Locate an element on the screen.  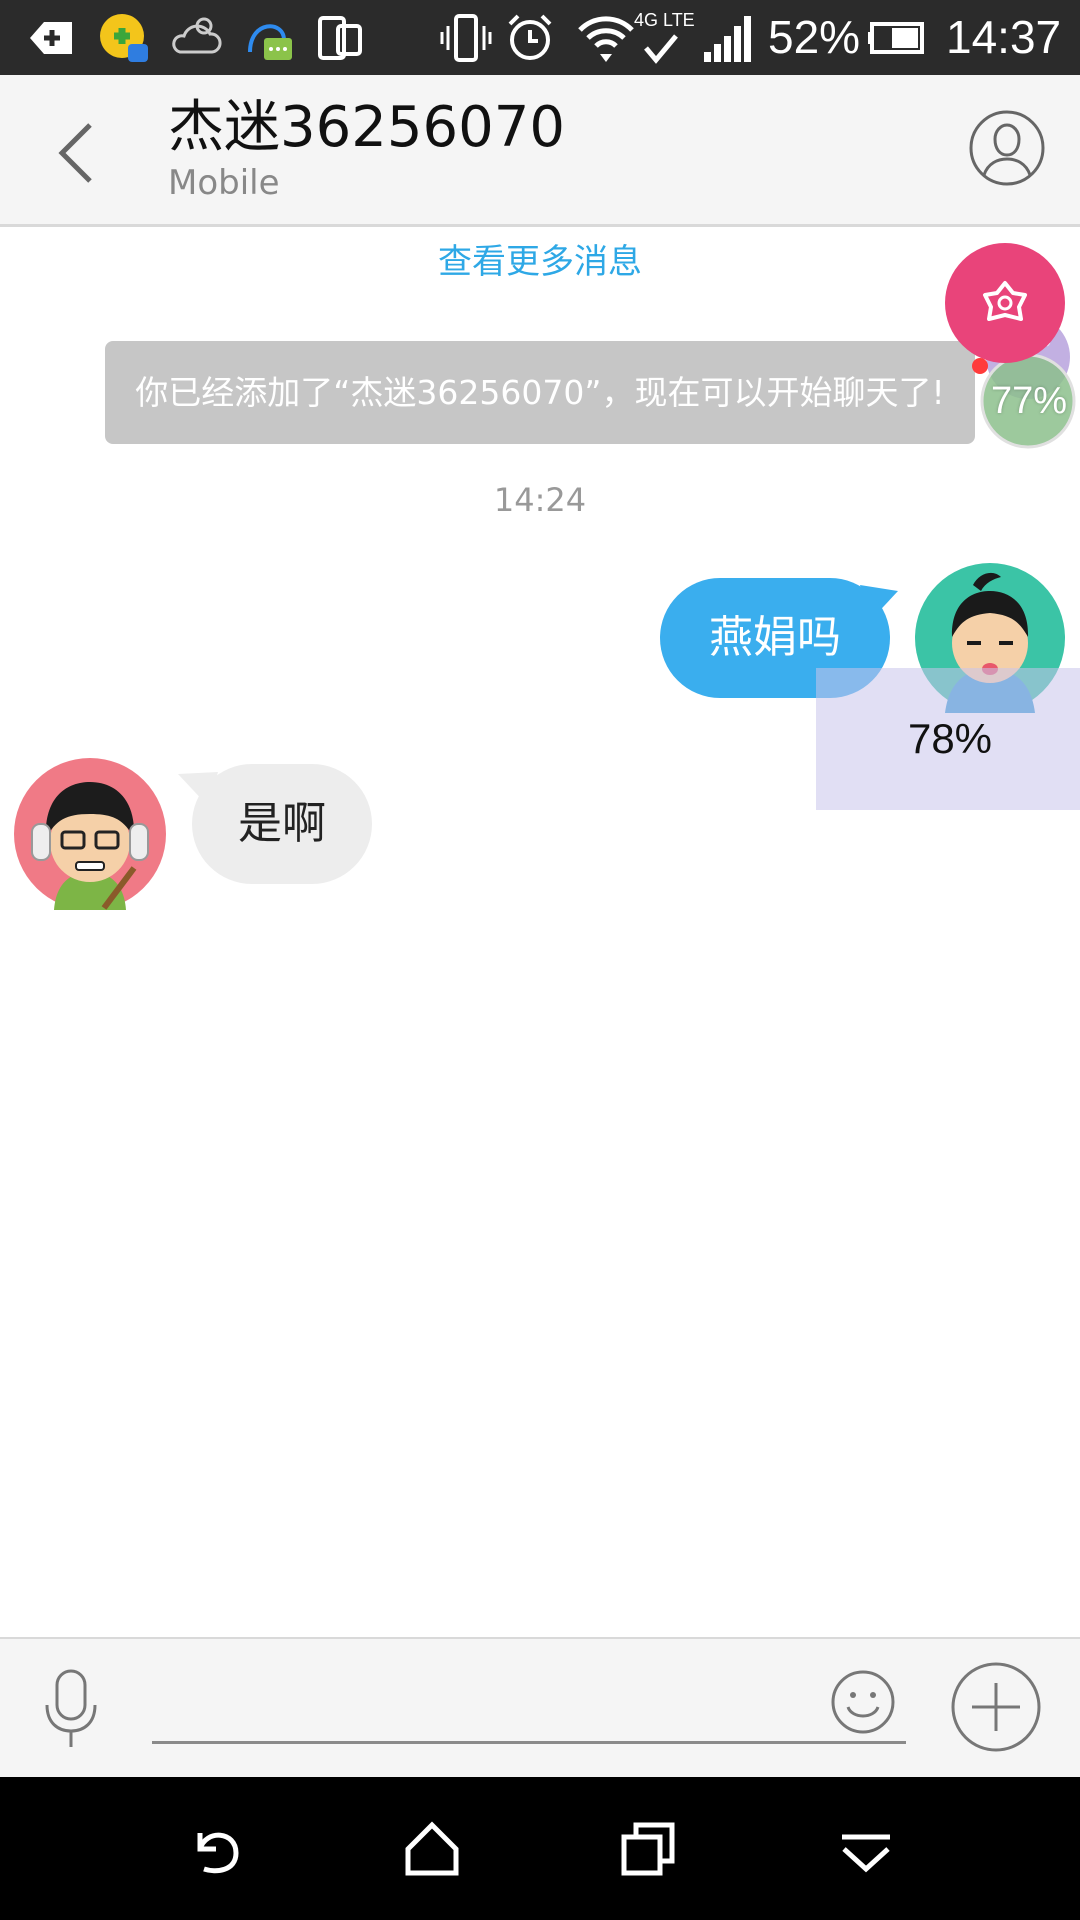
input-bar is located at coordinates (540, 1708).